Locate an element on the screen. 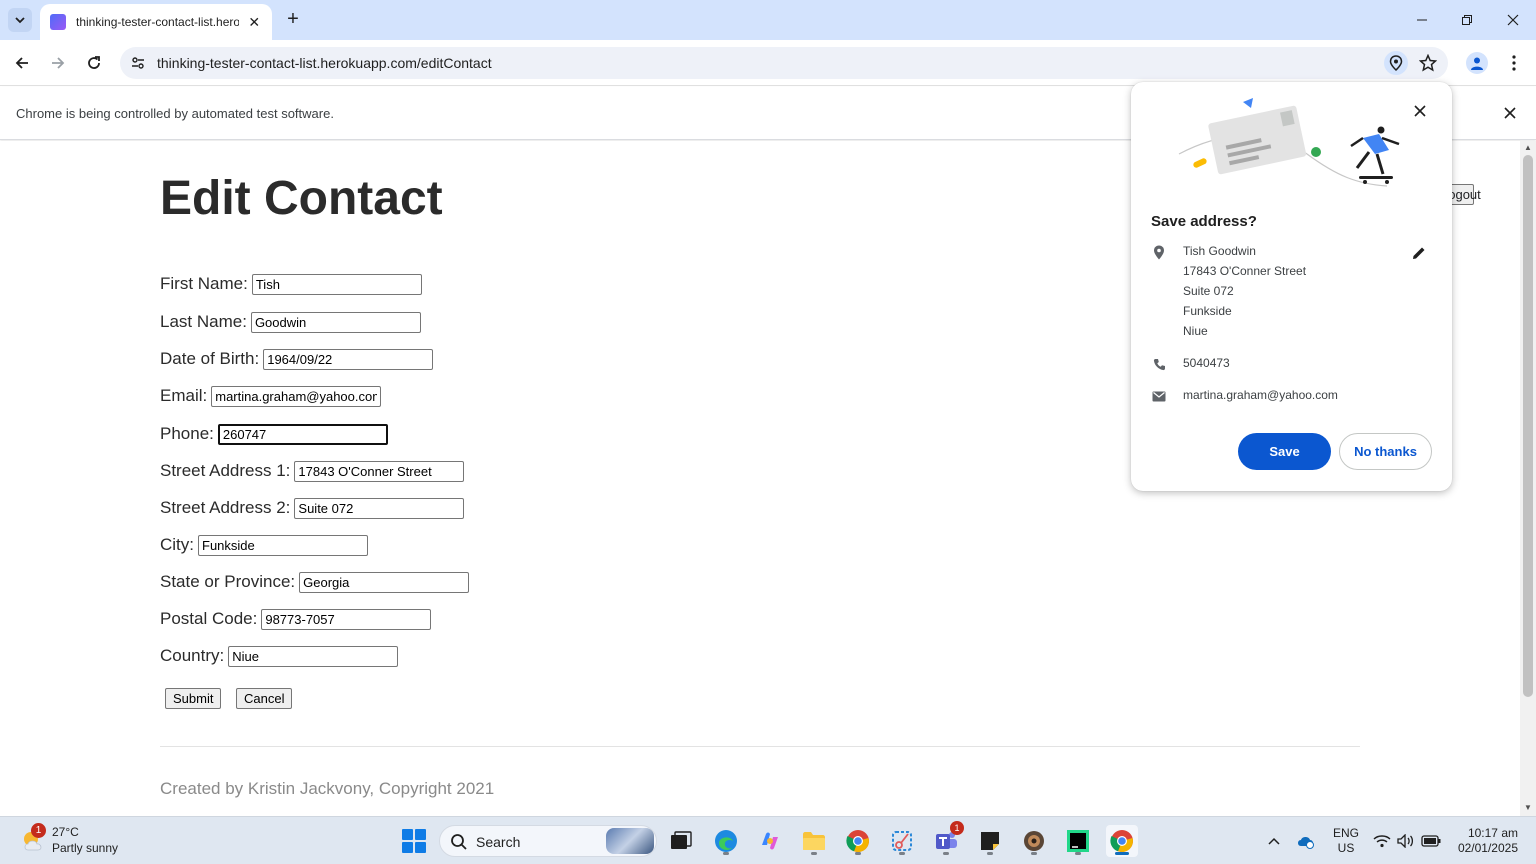 The image size is (1536, 864). city-row: City: is located at coordinates (264, 545).